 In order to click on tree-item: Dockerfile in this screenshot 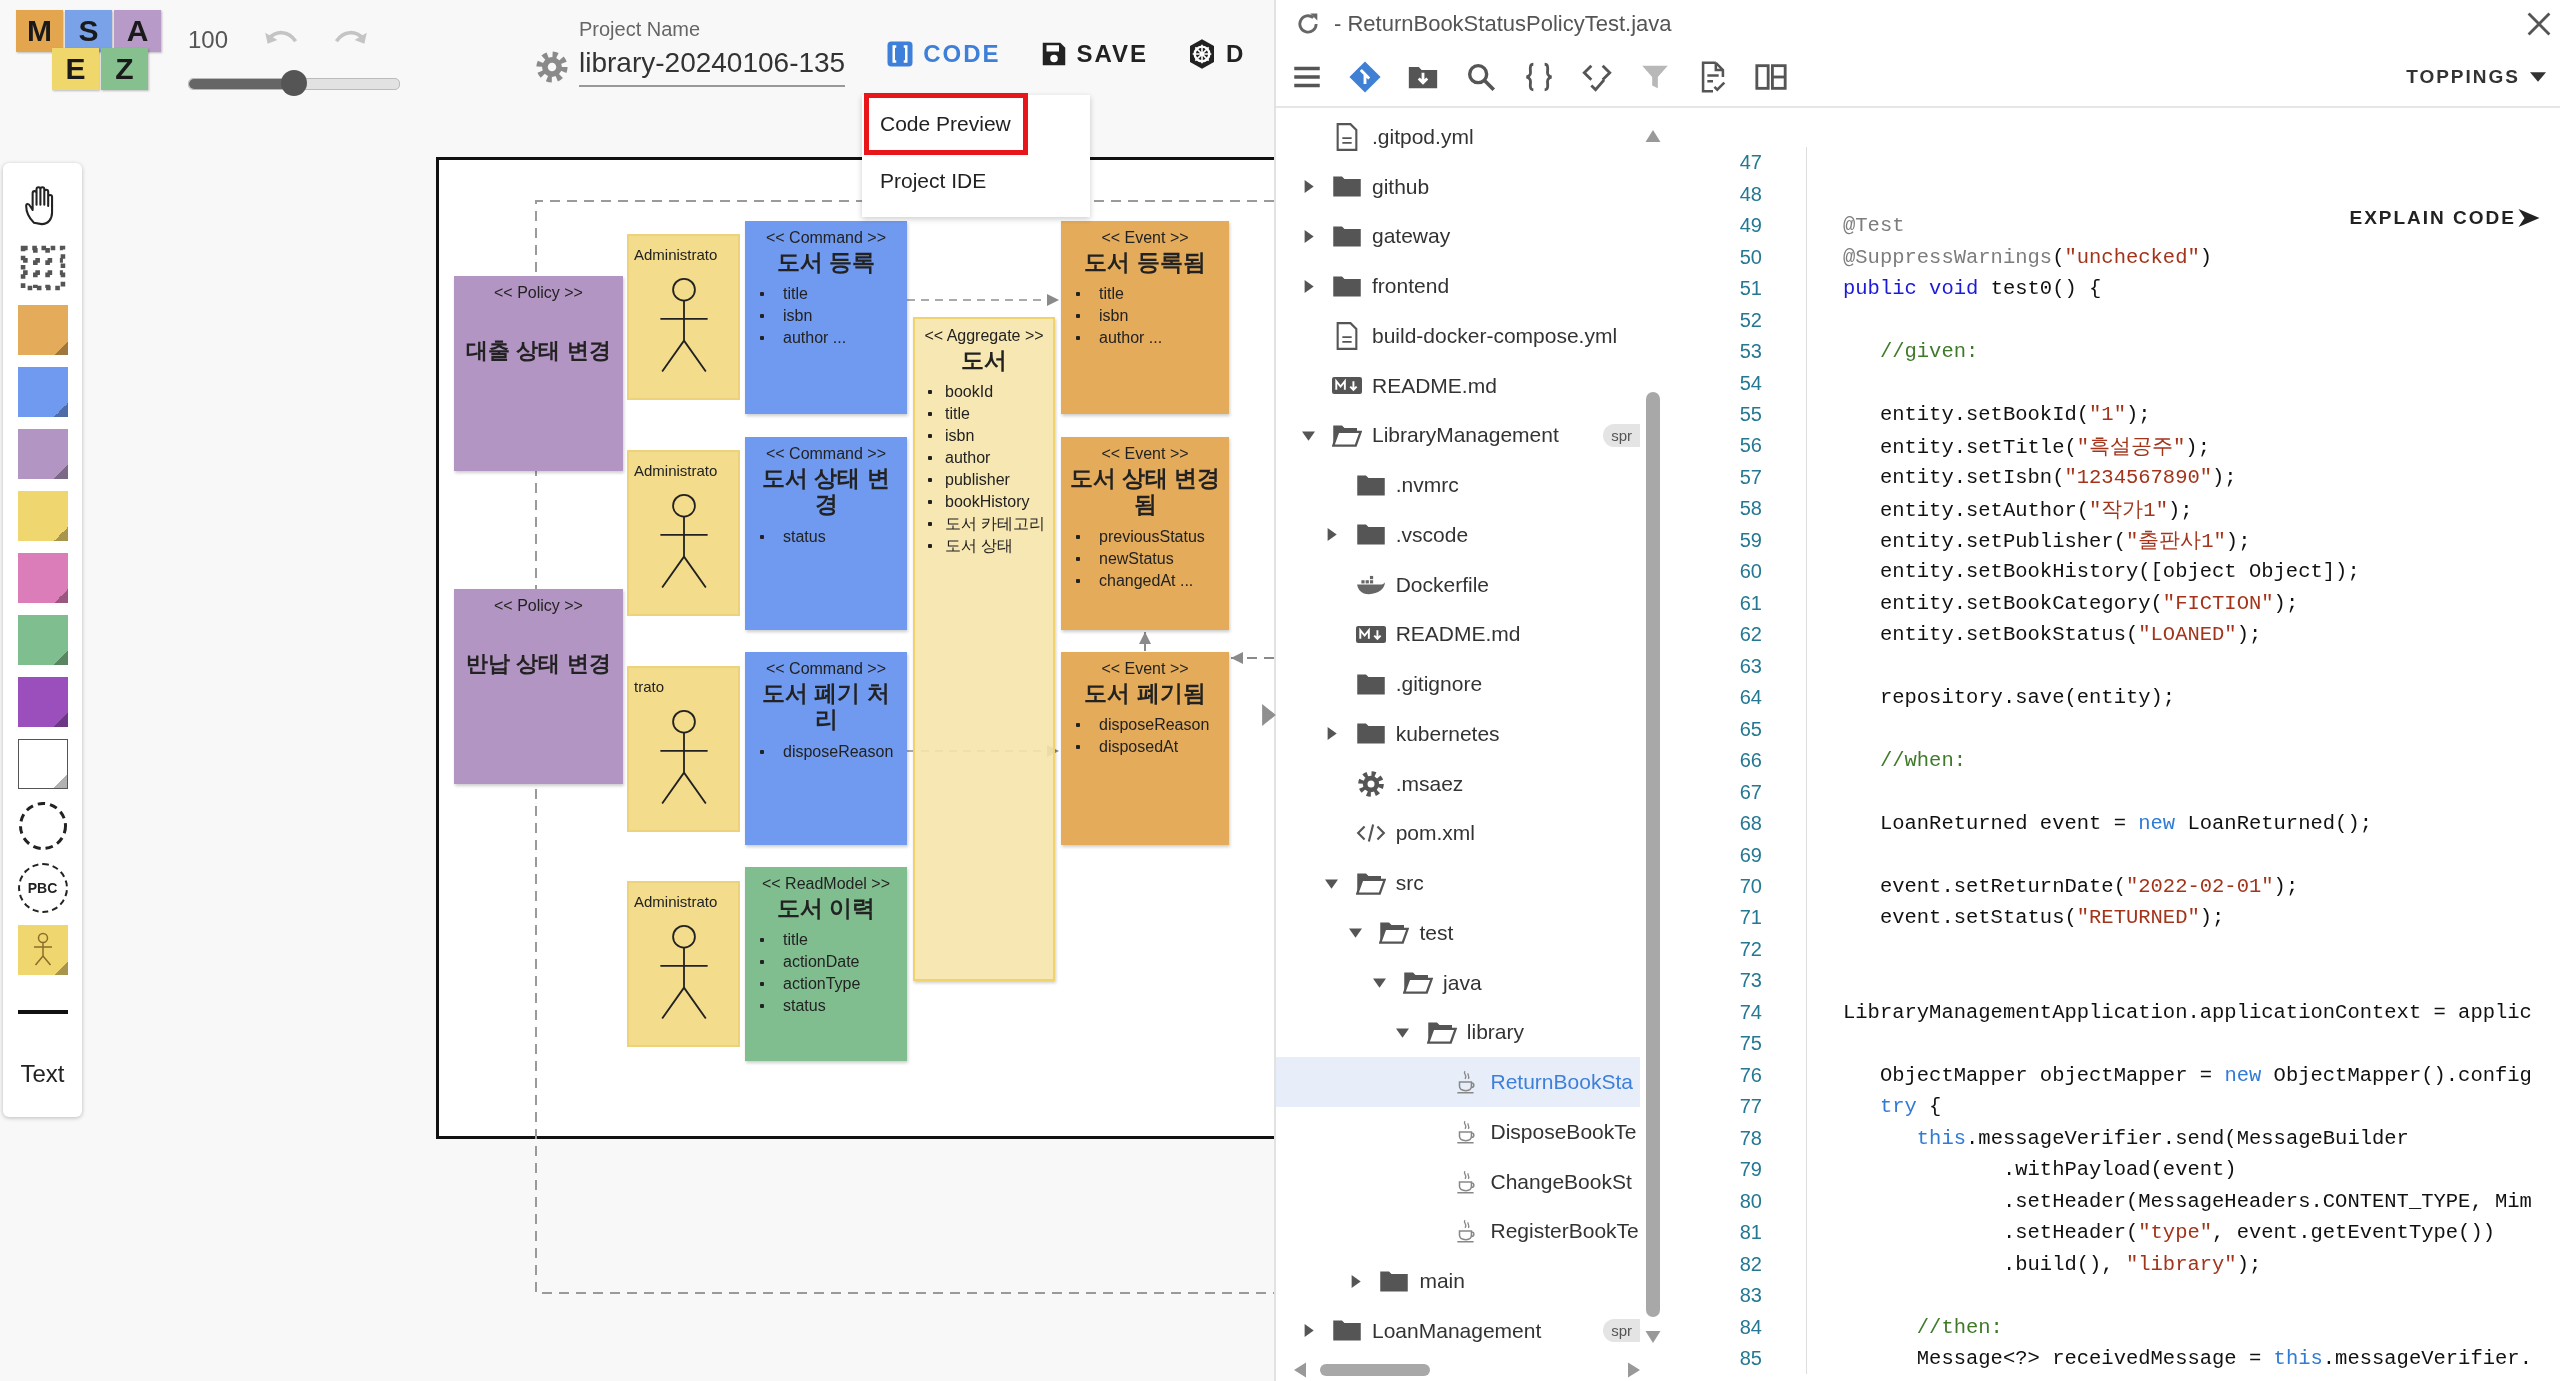, I will do `click(1458, 584)`.